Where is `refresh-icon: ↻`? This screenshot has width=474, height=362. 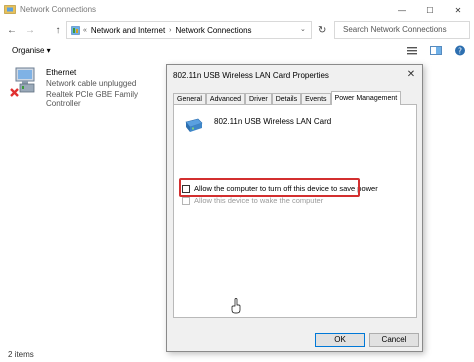
refresh-icon: ↻ is located at coordinates (322, 30).